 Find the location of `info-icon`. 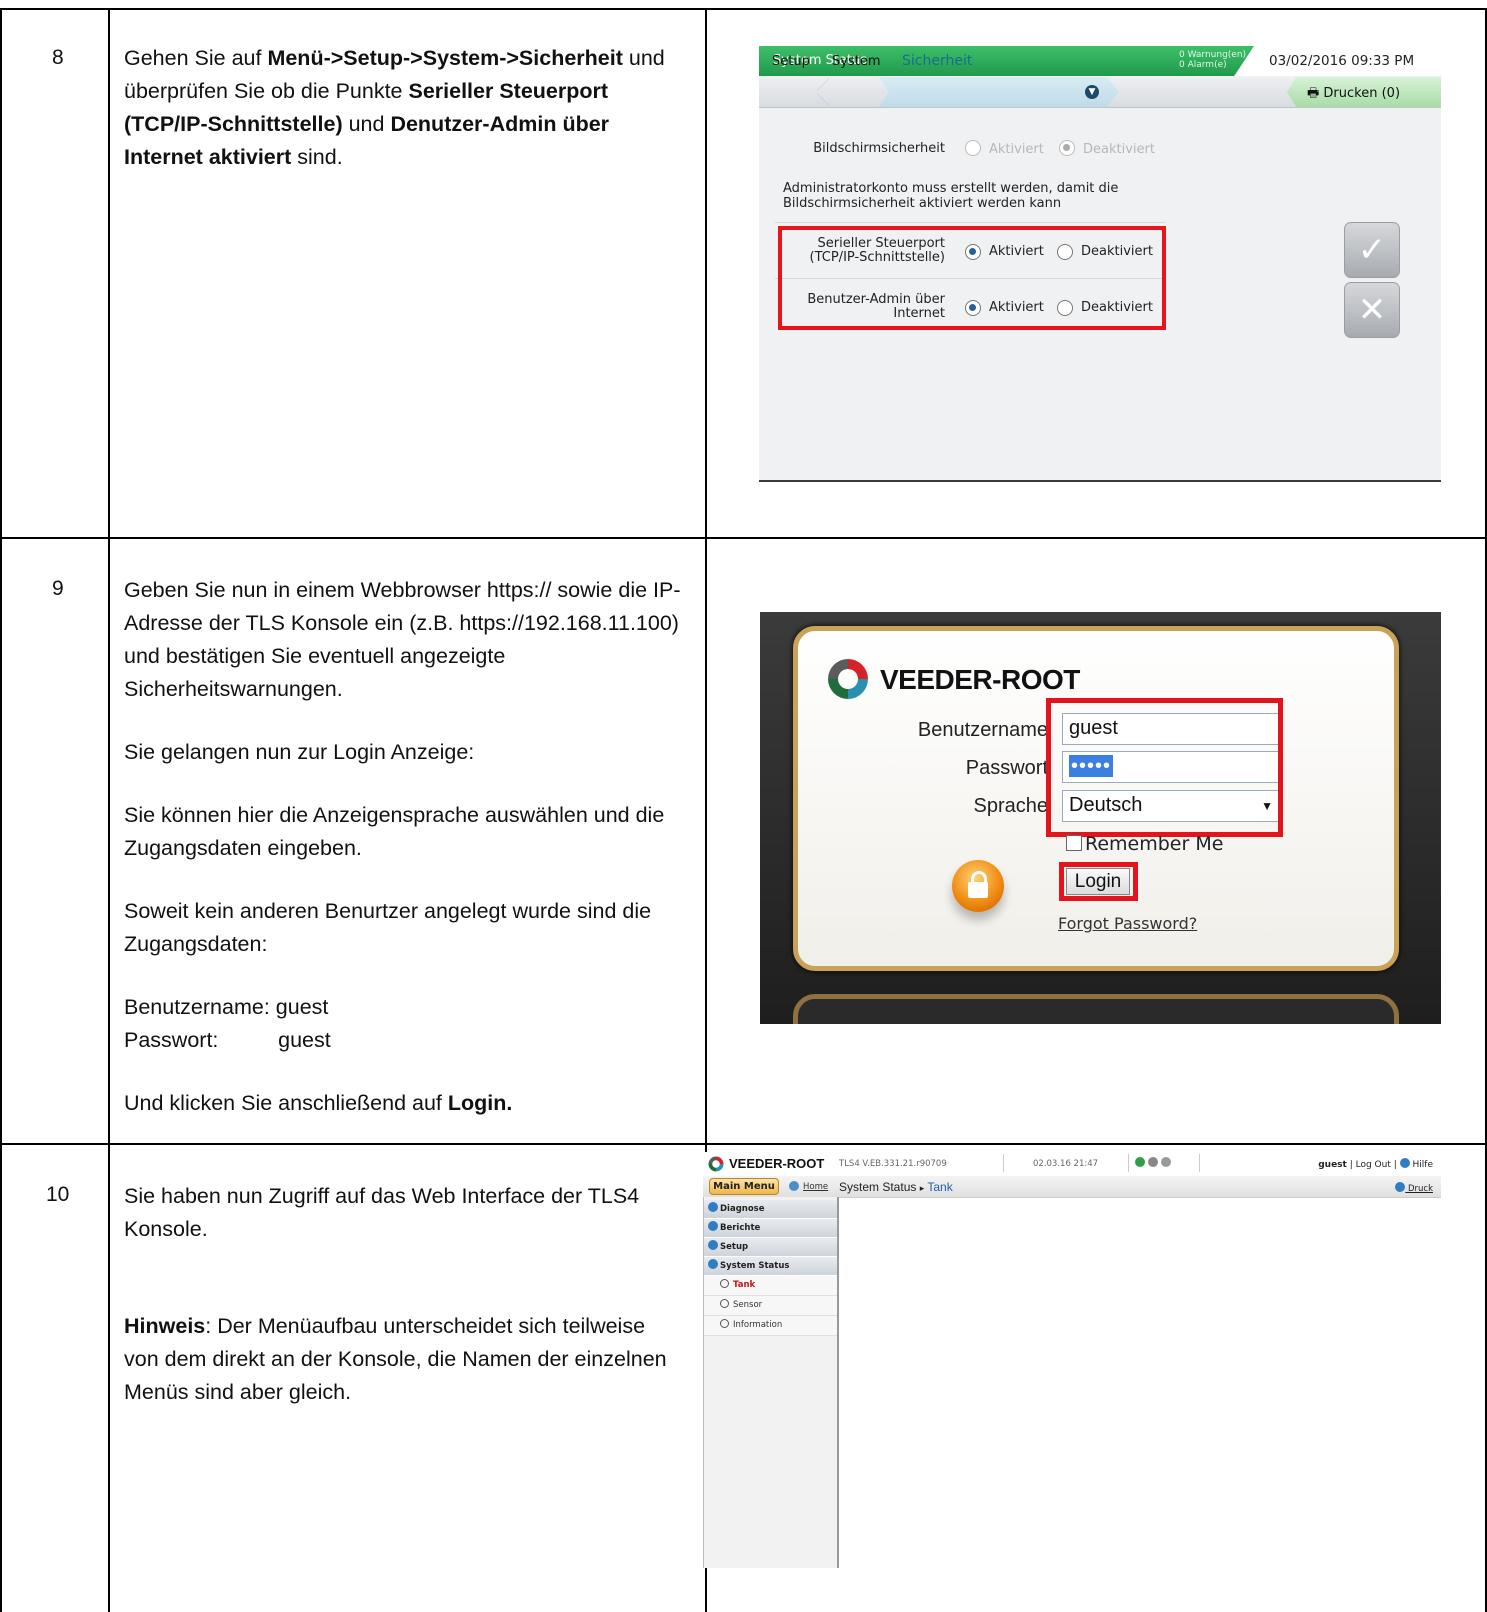

info-icon is located at coordinates (724, 1323).